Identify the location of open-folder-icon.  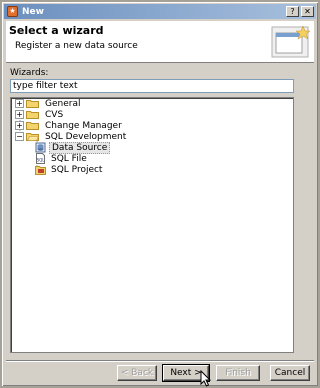
(32, 137).